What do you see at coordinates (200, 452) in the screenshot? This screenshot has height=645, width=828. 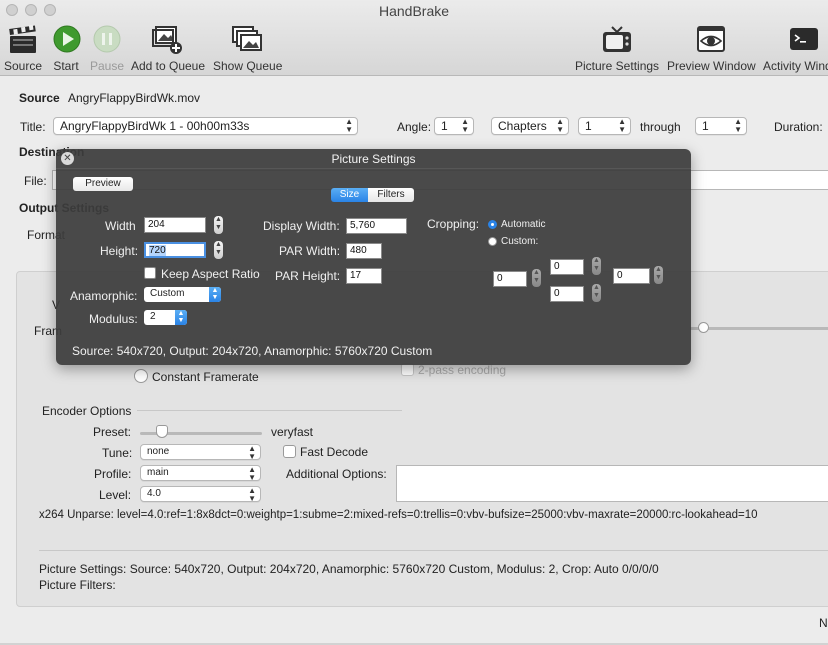 I see `tune-select: none ▲ ▼` at bounding box center [200, 452].